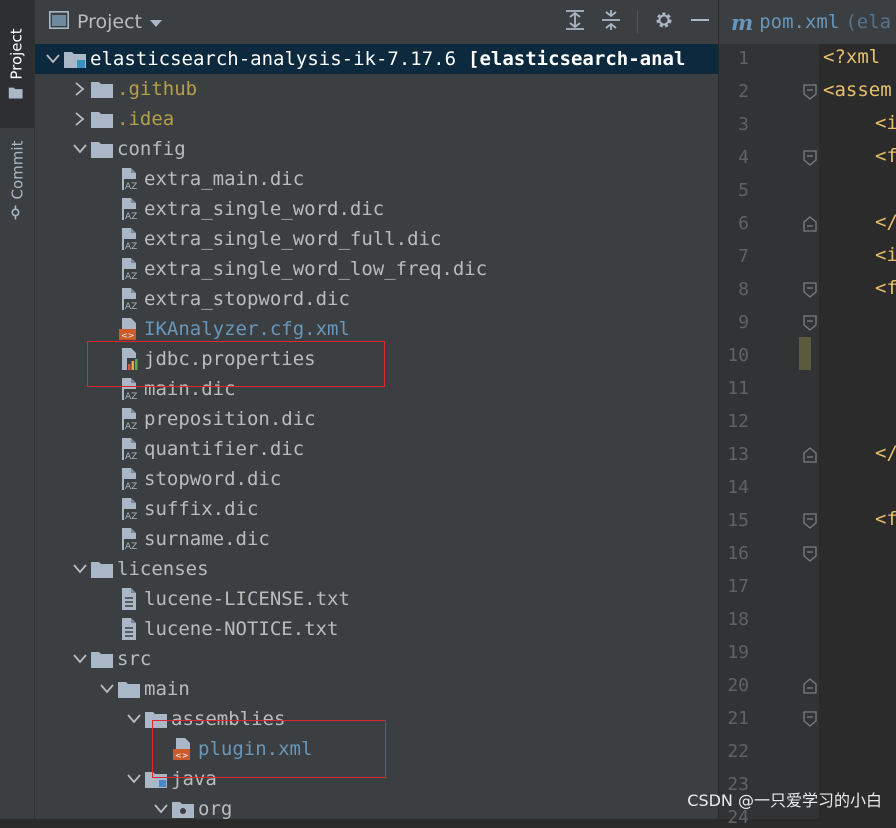 The image size is (896, 828). I want to click on gear-icon, so click(664, 22).